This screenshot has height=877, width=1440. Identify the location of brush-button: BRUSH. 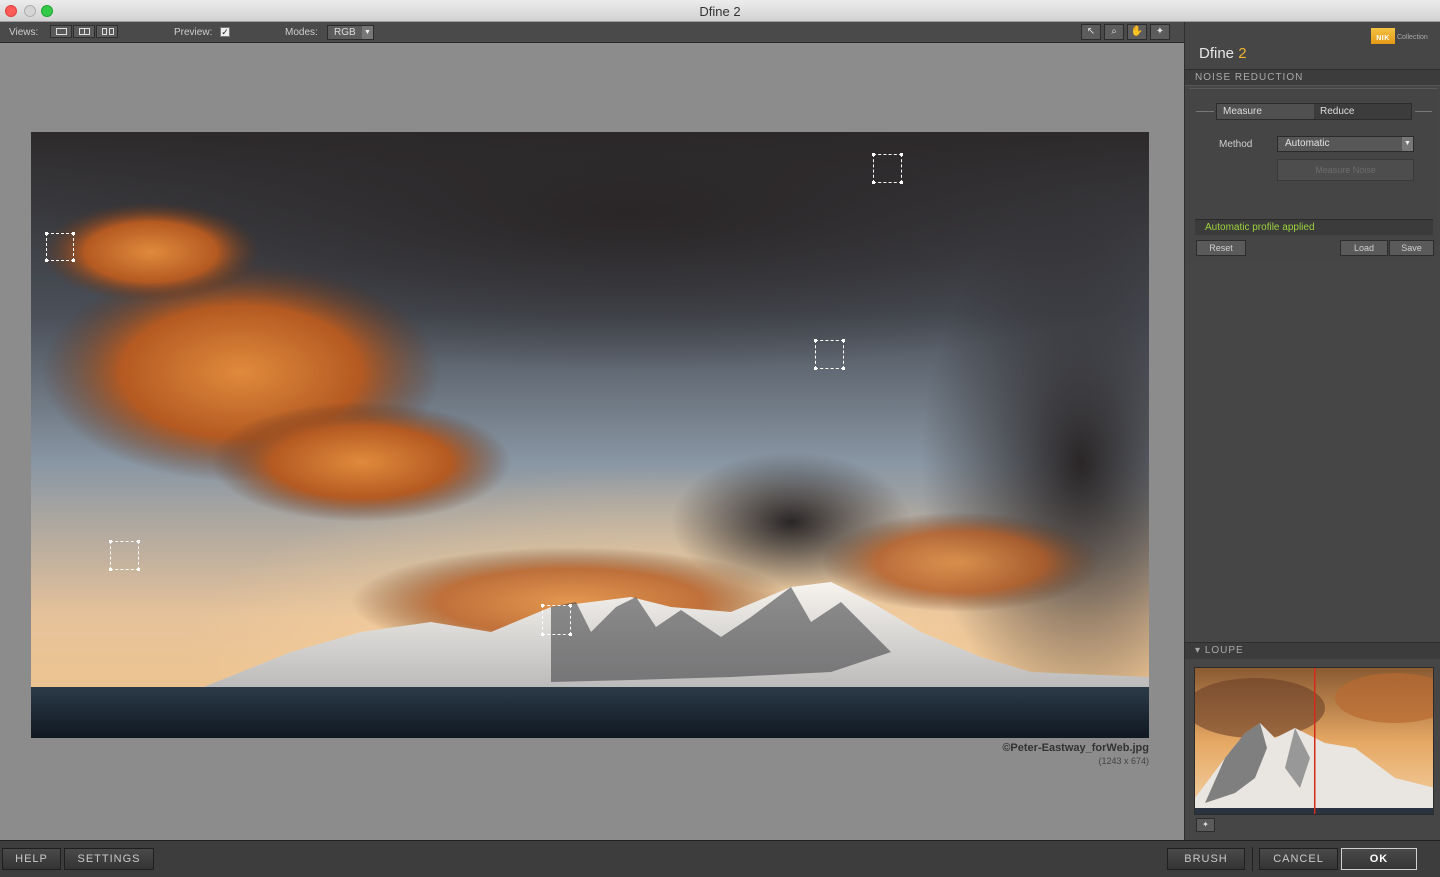
(1206, 859).